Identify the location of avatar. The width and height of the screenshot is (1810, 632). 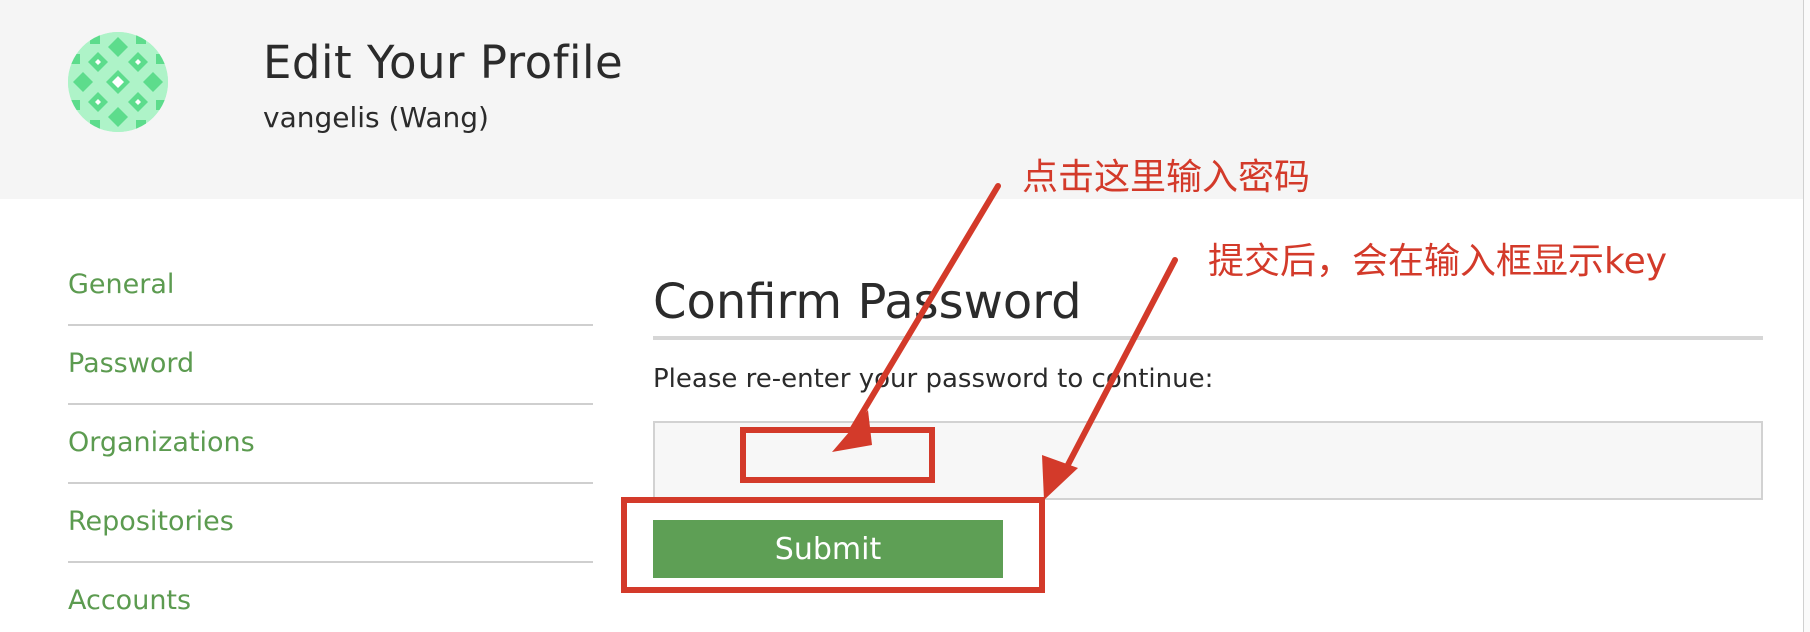
(118, 82).